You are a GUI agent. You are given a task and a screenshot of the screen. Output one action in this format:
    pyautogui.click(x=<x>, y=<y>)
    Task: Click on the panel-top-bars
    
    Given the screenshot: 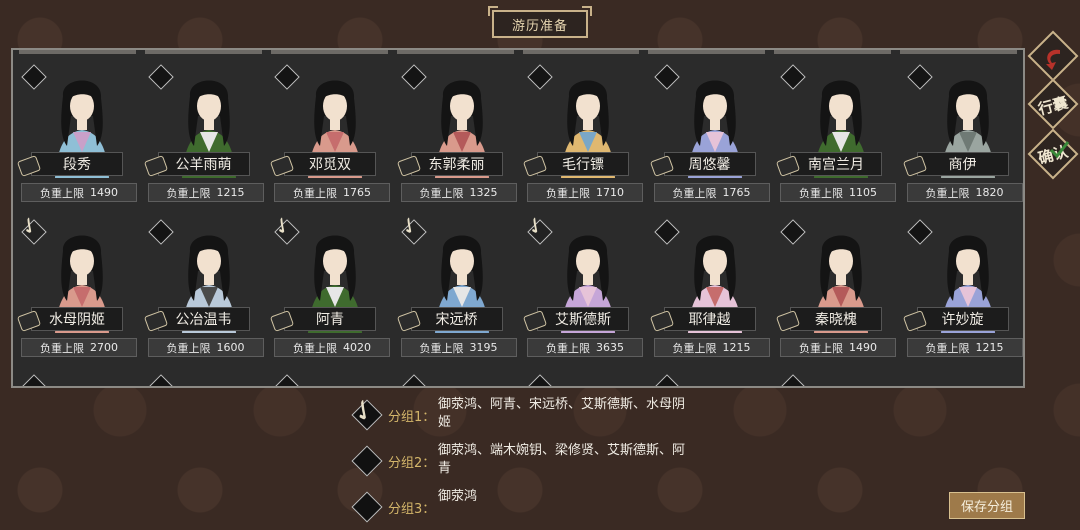 What is the action you would take?
    pyautogui.click(x=518, y=52)
    